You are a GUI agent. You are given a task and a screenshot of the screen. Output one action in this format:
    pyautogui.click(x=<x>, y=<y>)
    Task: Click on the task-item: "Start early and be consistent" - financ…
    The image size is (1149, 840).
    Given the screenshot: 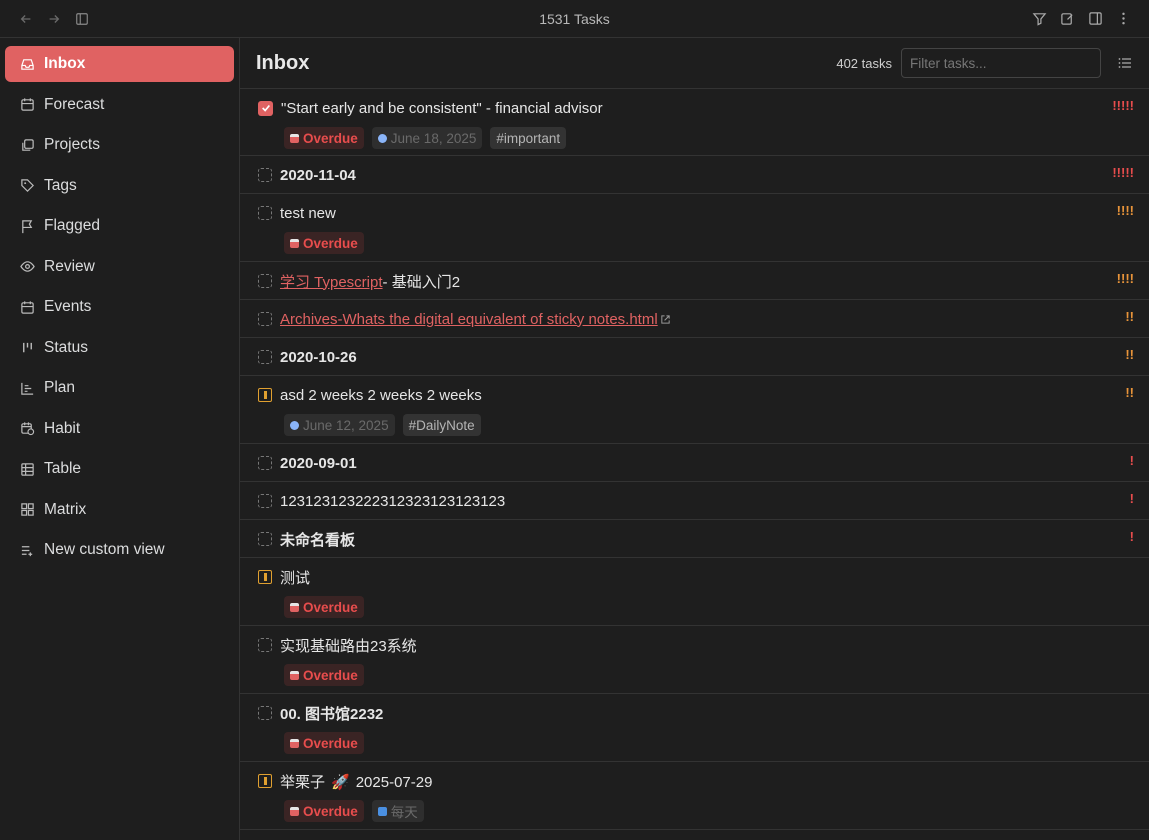 What is the action you would take?
    pyautogui.click(x=694, y=122)
    